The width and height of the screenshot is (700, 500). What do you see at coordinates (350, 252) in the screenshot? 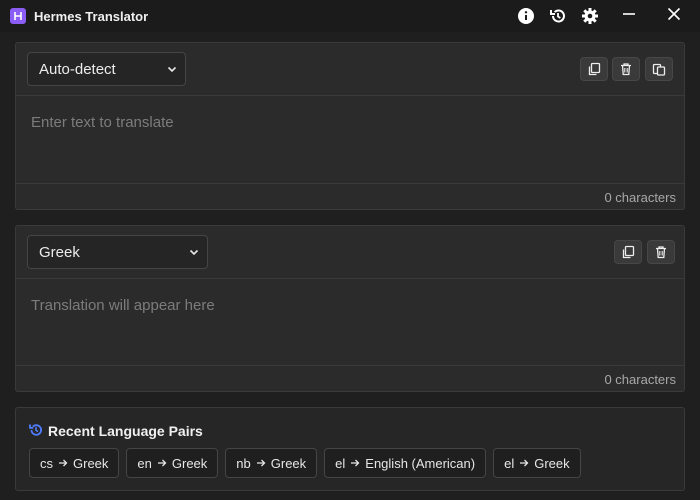
I see `target-panel-header: Greek` at bounding box center [350, 252].